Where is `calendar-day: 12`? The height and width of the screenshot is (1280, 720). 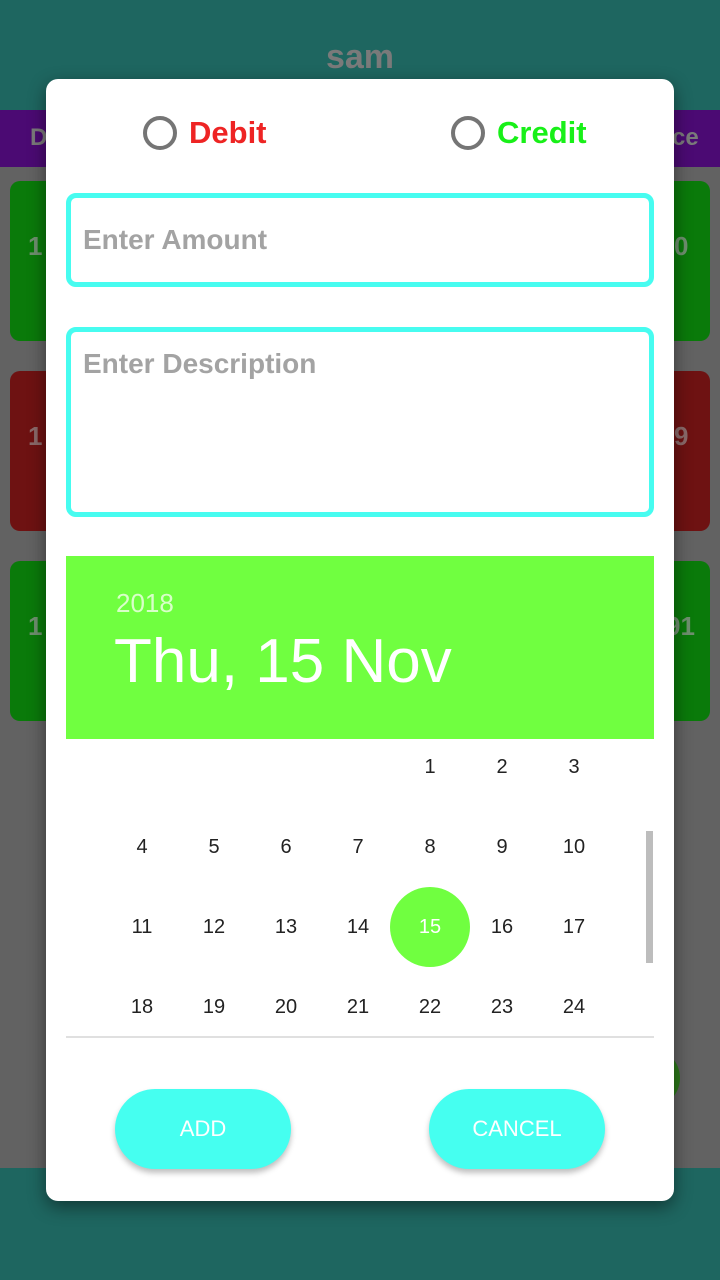
calendar-day: 12 is located at coordinates (214, 927).